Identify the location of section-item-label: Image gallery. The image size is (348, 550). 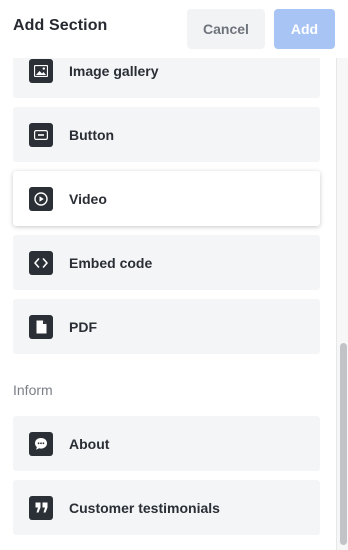
(114, 70).